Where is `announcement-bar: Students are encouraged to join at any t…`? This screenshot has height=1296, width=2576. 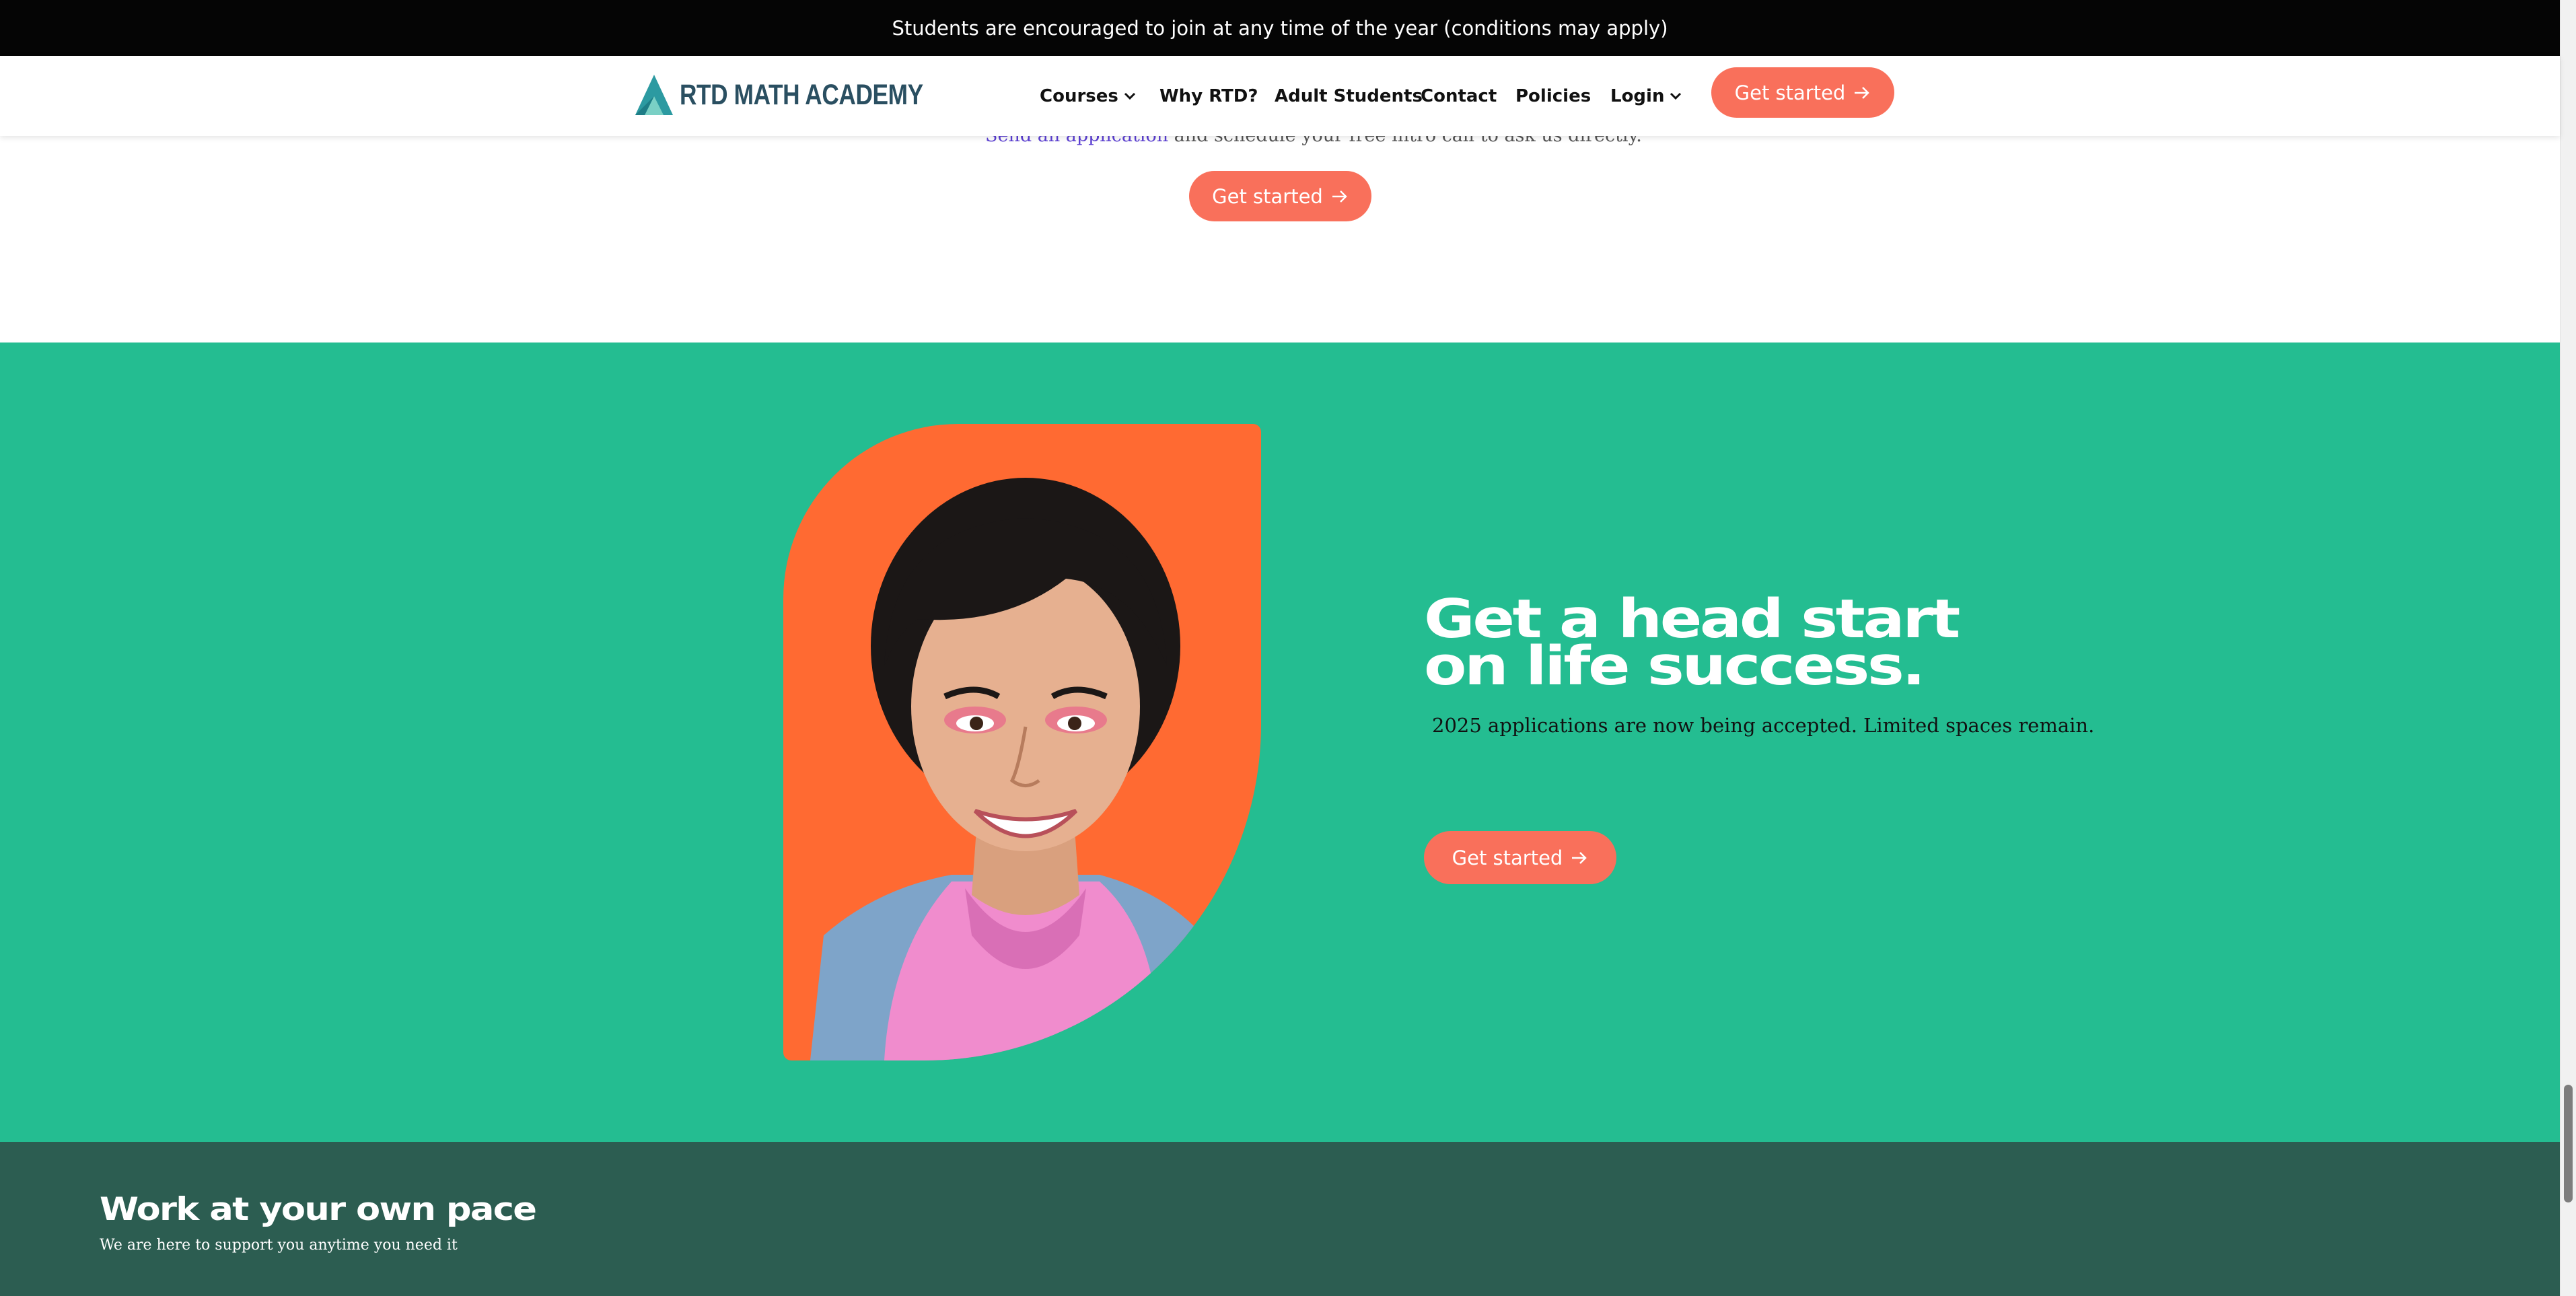
announcement-bar: Students are encouraged to join at any t… is located at coordinates (1280, 28).